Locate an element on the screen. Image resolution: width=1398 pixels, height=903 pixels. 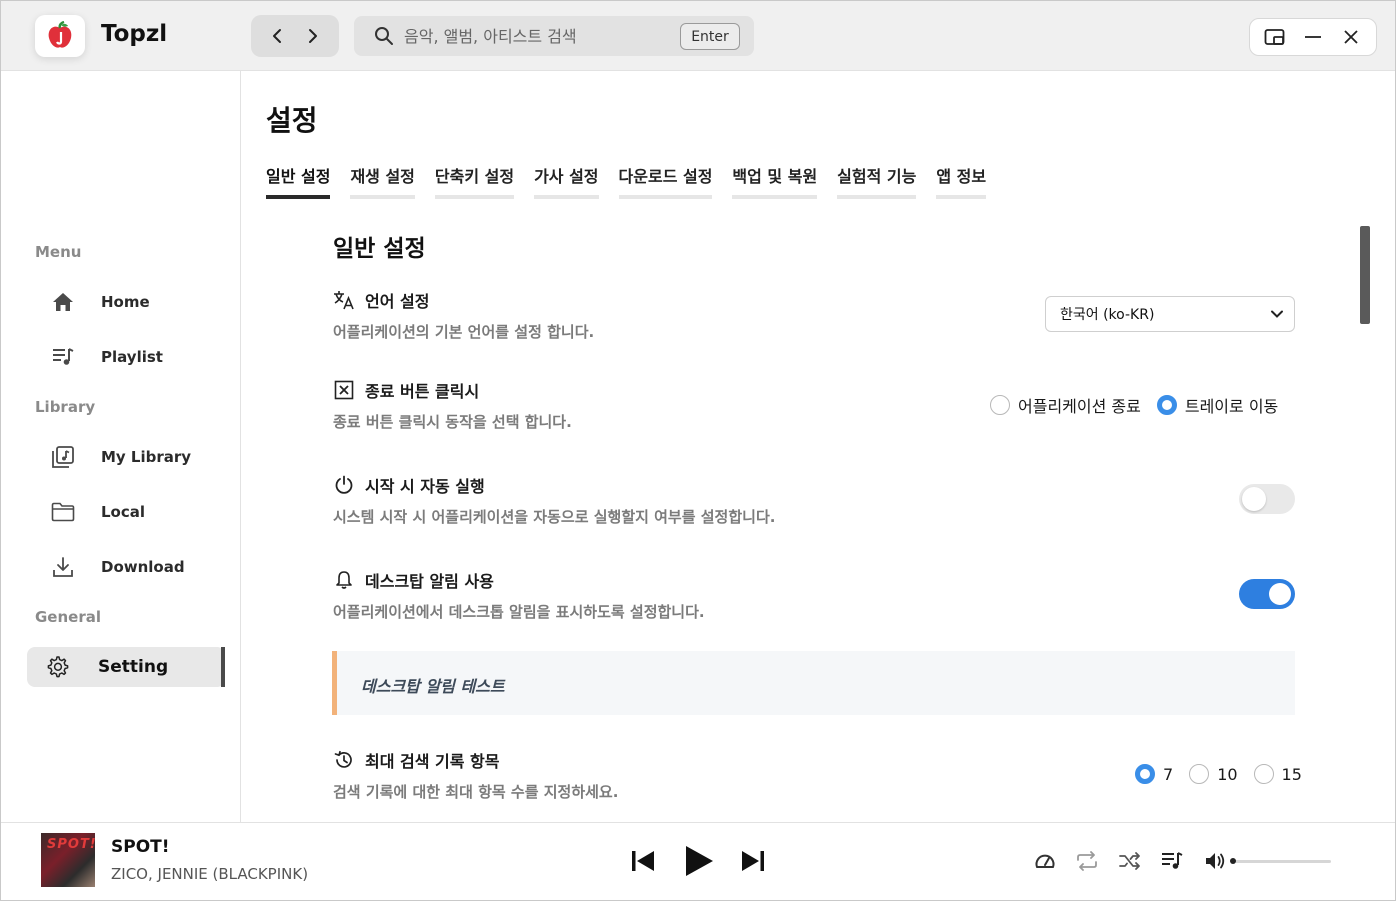
setting-description: 종료 버튼 클릭시 동작을 선택 합니다. is located at coordinates (452, 422).